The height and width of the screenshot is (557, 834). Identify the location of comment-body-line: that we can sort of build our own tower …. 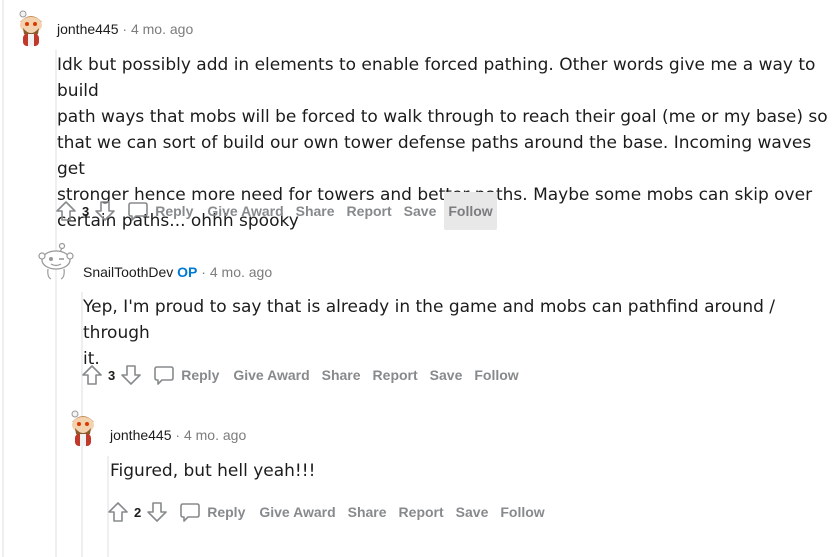
(434, 156).